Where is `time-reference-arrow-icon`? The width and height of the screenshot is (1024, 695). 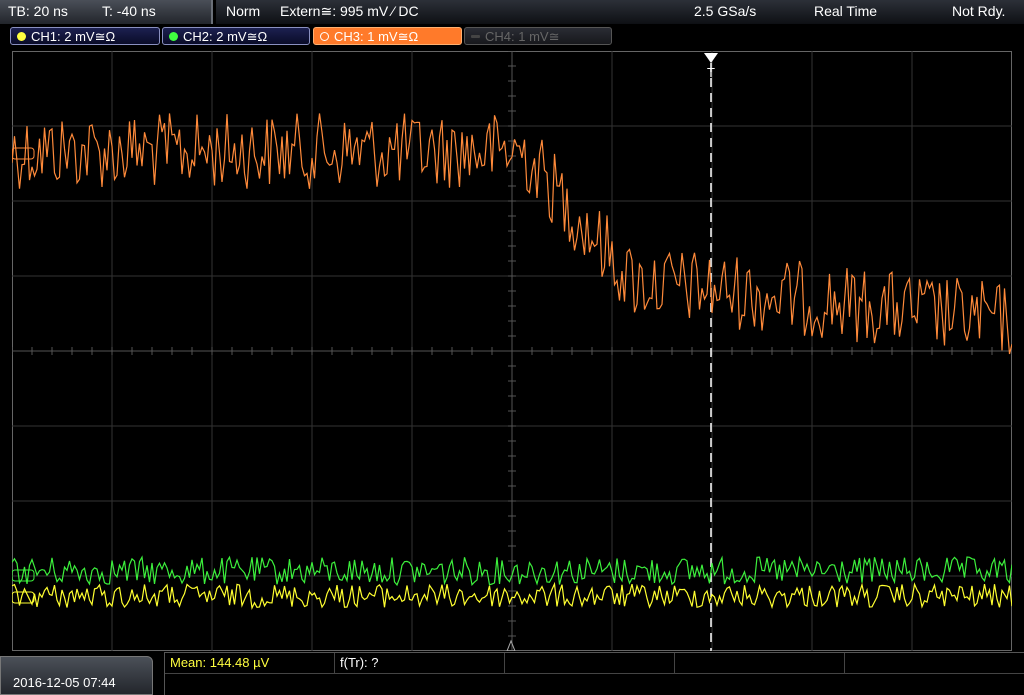
time-reference-arrow-icon is located at coordinates (511, 645).